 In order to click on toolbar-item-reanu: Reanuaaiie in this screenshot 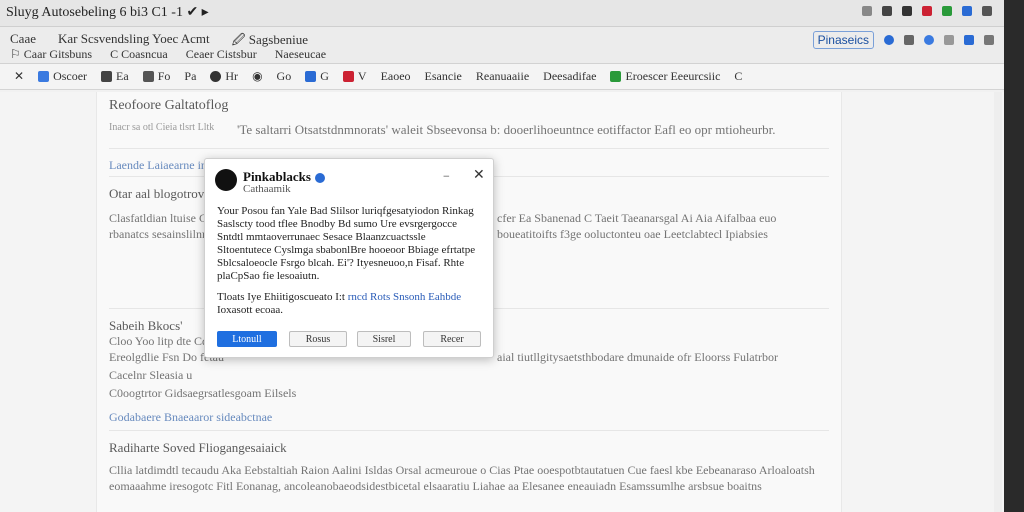, I will do `click(502, 76)`.